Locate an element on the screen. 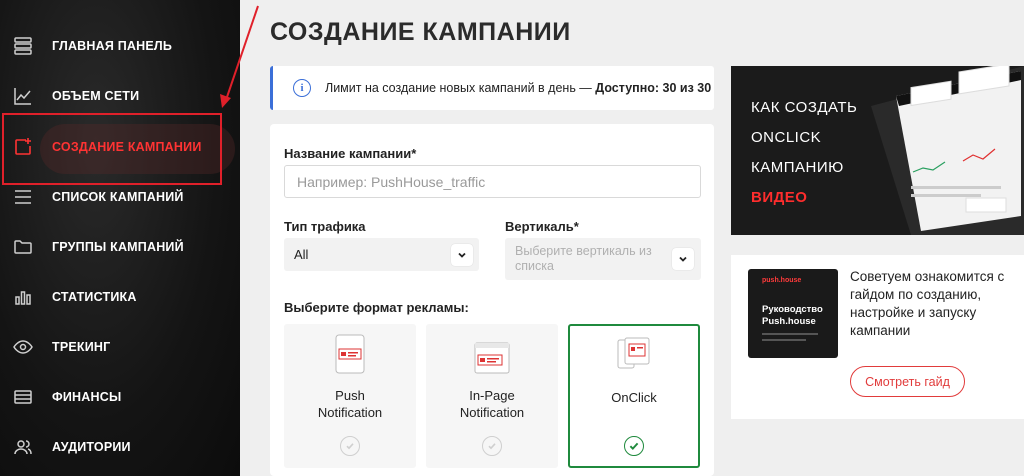  highlight-box is located at coordinates (112, 149).